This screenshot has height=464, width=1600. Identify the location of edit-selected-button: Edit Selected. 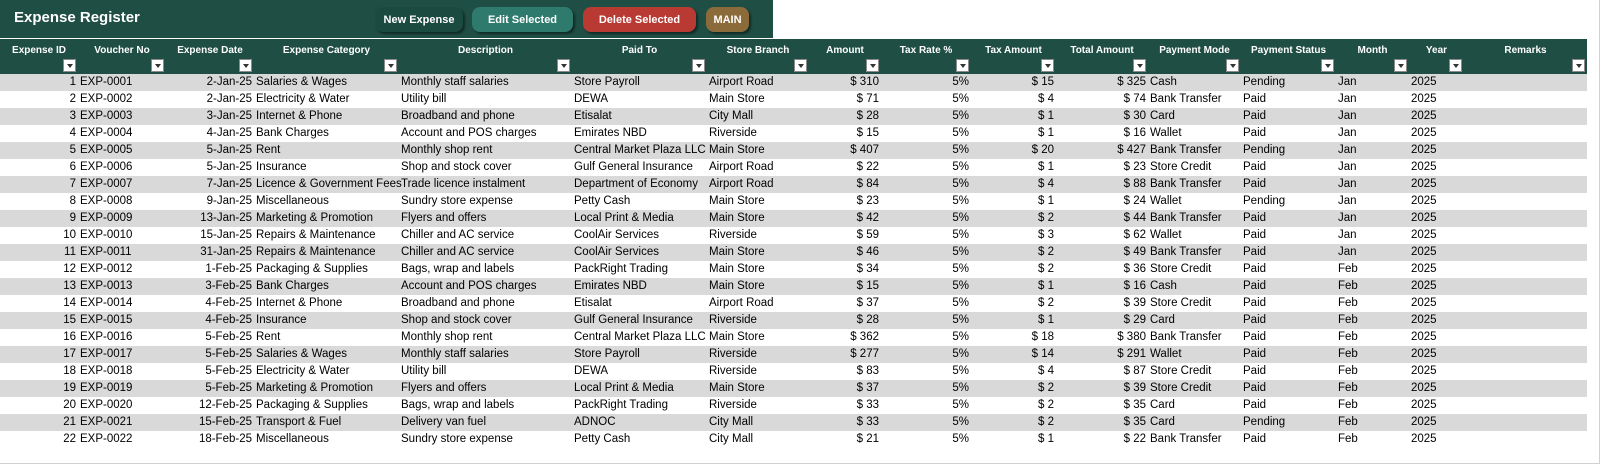
(522, 19).